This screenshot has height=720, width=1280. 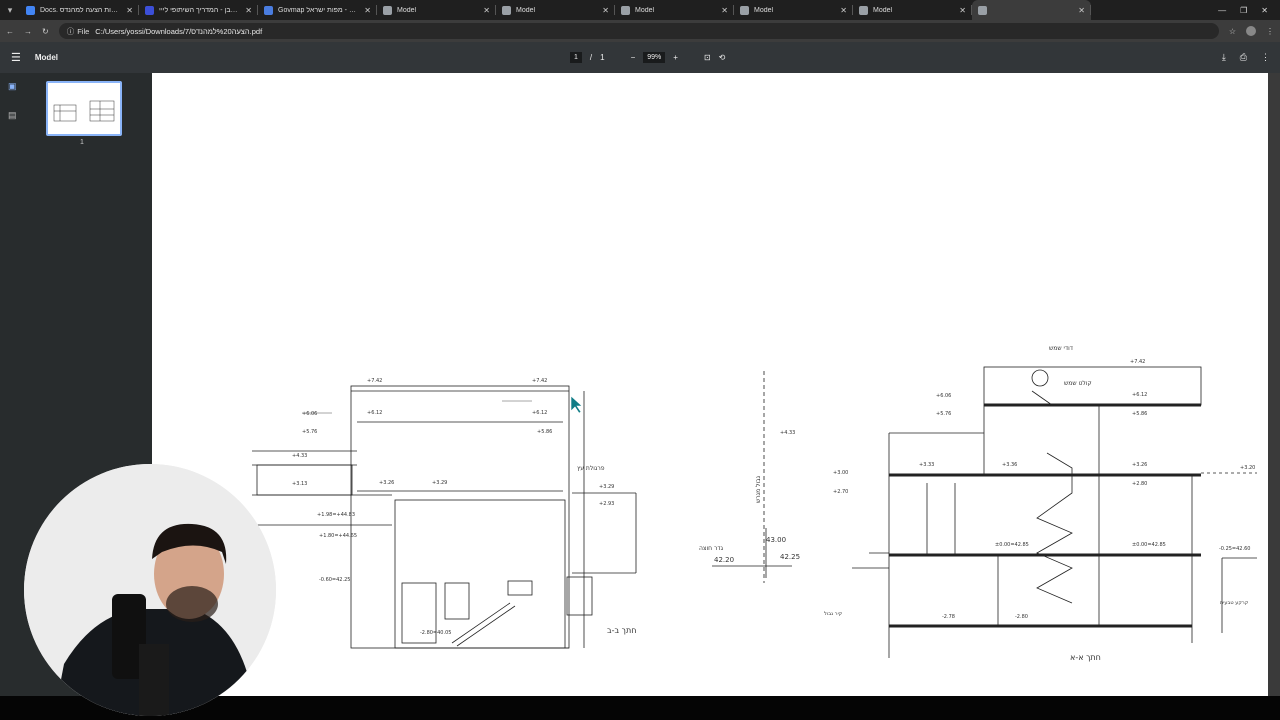 I want to click on profile-avatar-icon, so click(x=1251, y=31).